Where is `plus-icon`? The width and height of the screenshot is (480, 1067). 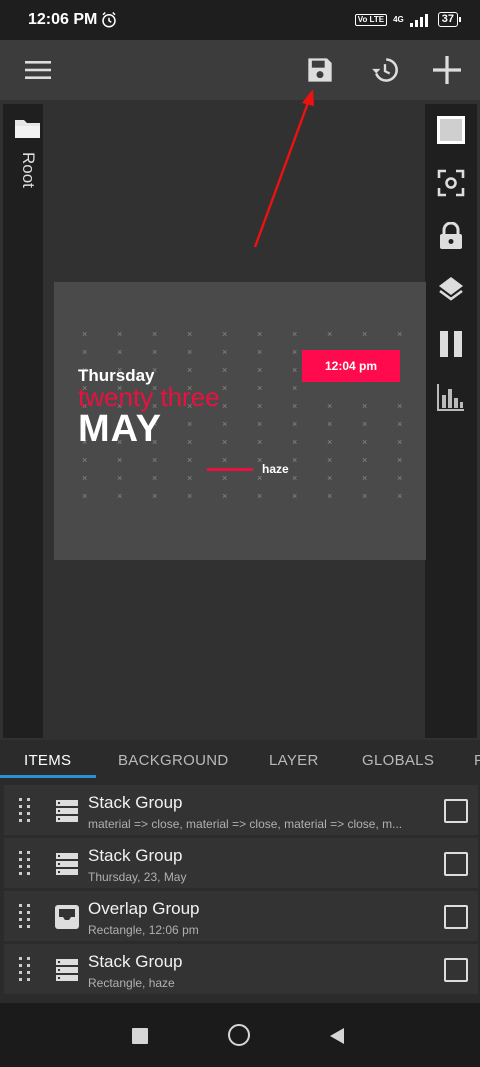
plus-icon is located at coordinates (447, 70).